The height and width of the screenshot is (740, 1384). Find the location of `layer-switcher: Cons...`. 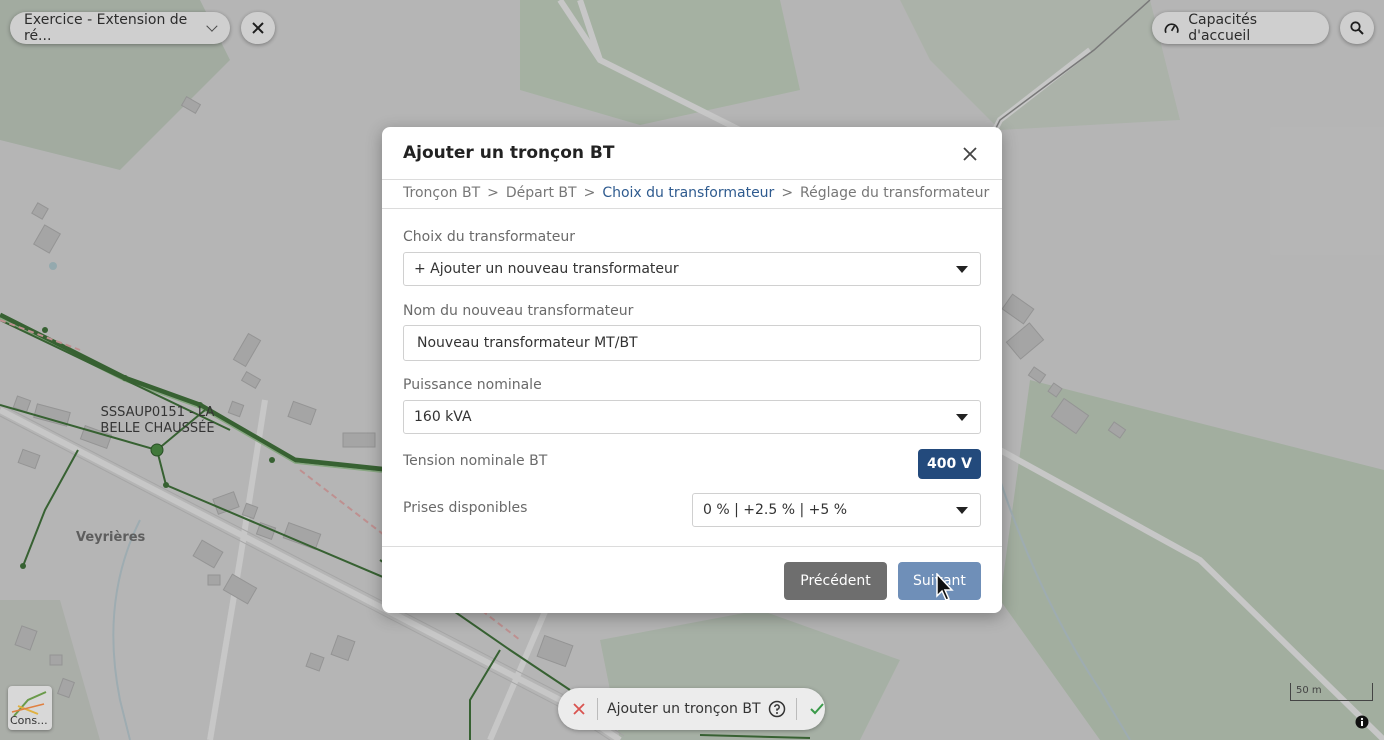

layer-switcher: Cons... is located at coordinates (30, 708).